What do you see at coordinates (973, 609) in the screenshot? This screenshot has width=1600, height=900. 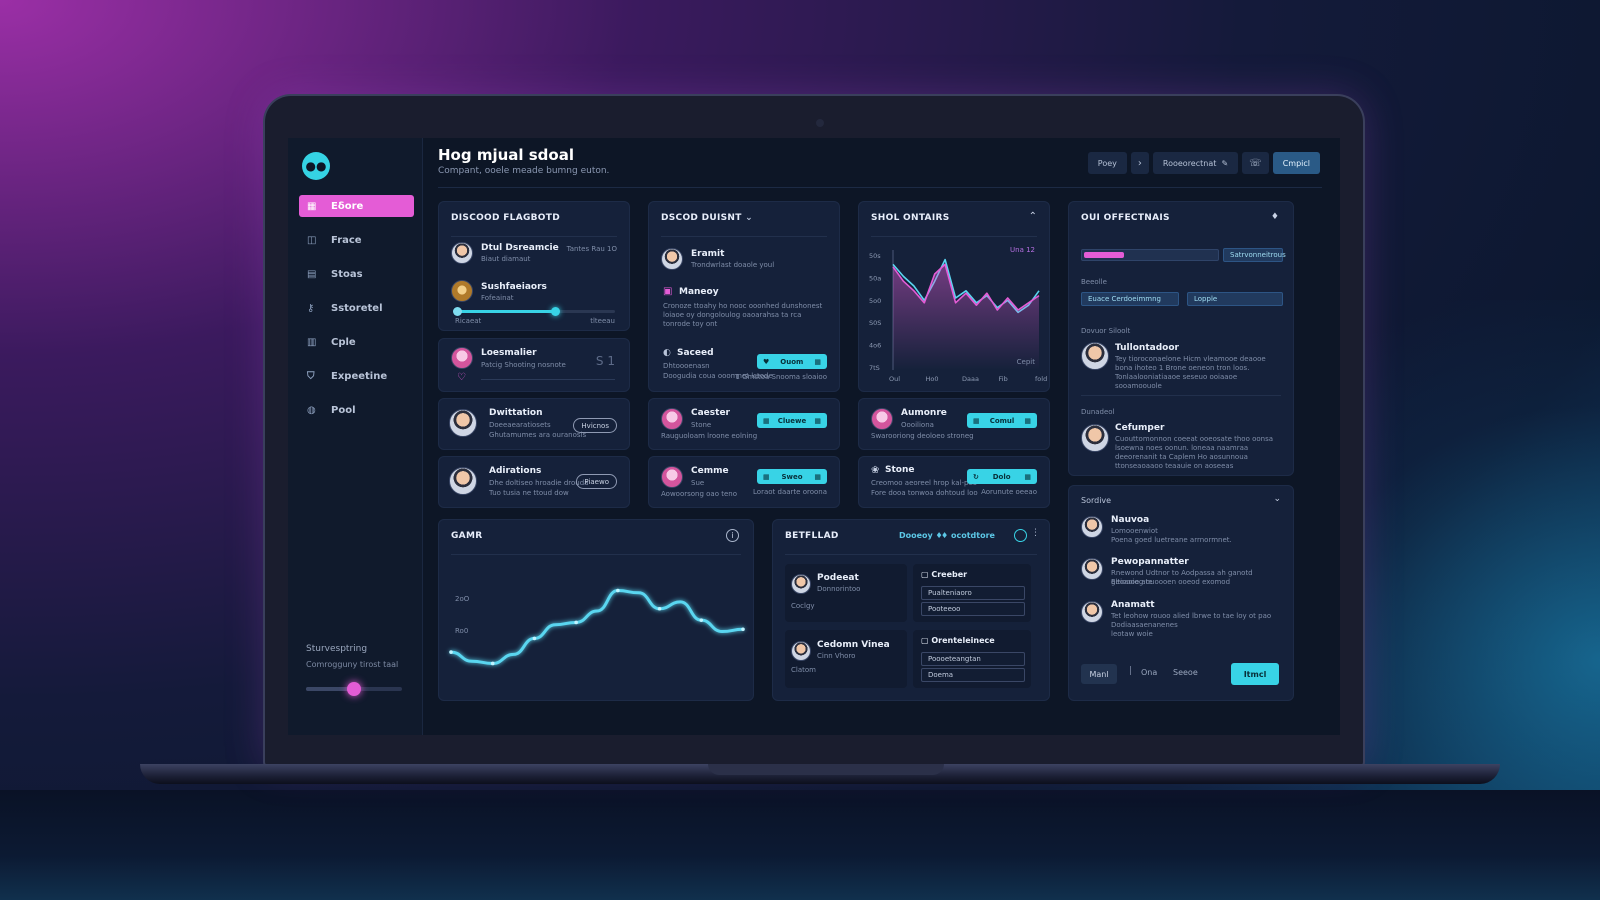 I see `form-field: Pooteeoo` at bounding box center [973, 609].